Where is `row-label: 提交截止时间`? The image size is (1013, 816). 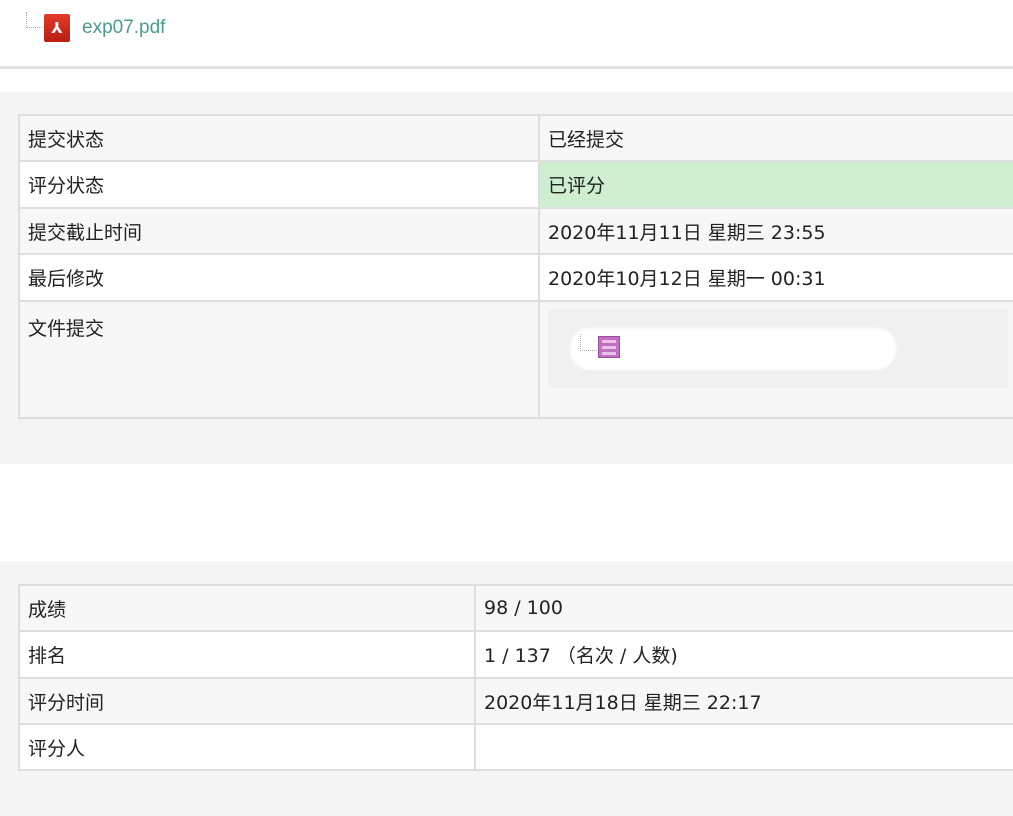
row-label: 提交截止时间 is located at coordinates (279, 231).